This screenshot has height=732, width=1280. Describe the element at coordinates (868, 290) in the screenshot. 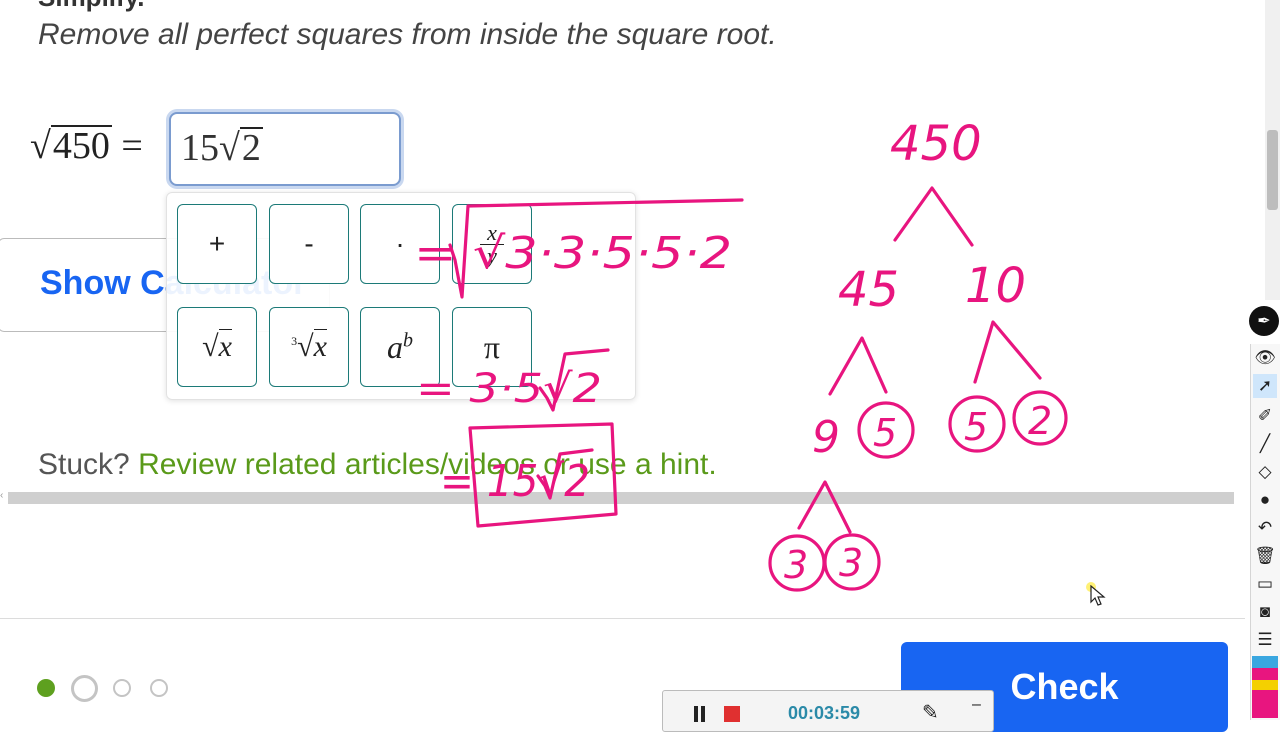

I see `ink-factor-45: 45` at that location.